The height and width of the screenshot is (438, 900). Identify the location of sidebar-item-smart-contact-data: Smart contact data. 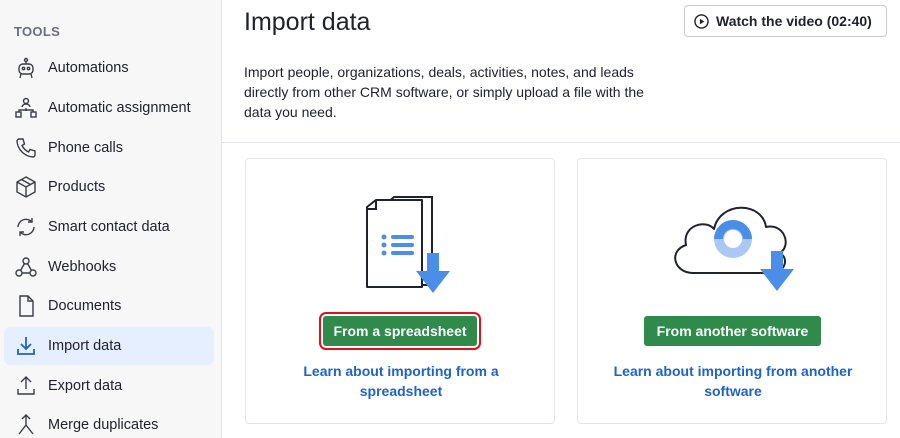
(109, 227).